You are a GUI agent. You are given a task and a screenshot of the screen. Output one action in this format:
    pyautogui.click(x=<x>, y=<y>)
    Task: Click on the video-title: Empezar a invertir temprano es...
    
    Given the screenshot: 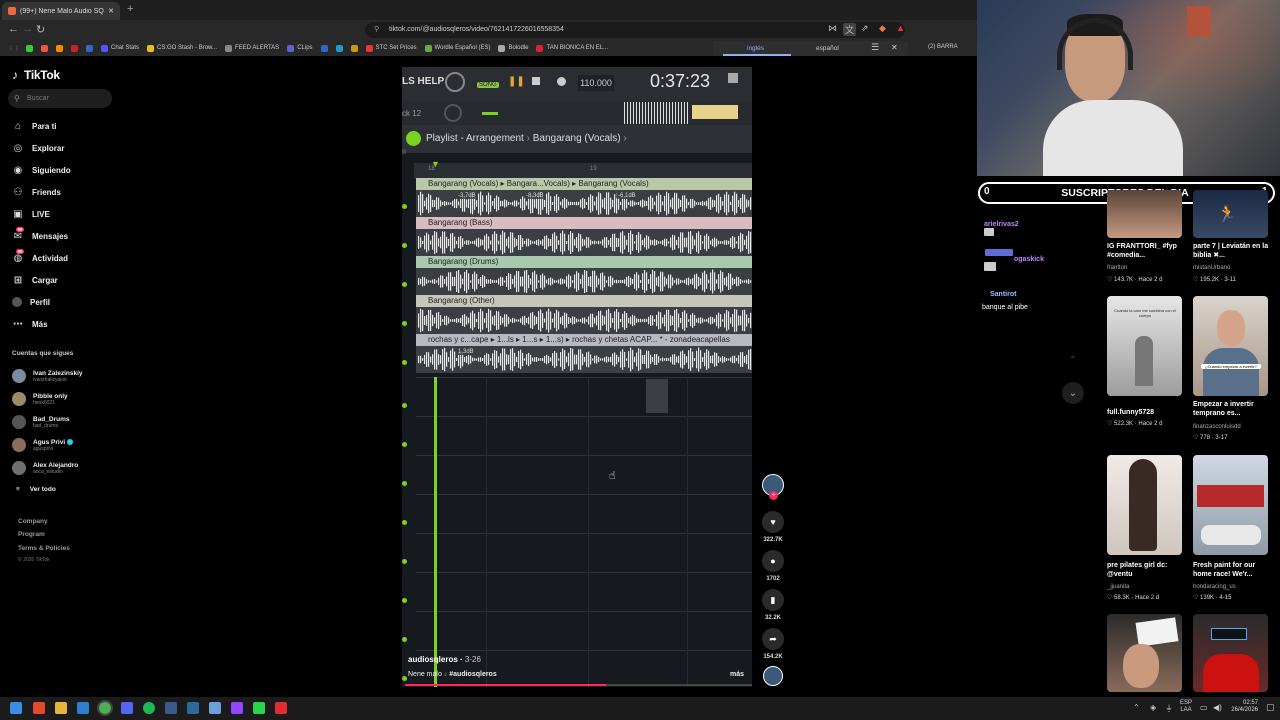 What is the action you would take?
    pyautogui.click(x=1233, y=409)
    